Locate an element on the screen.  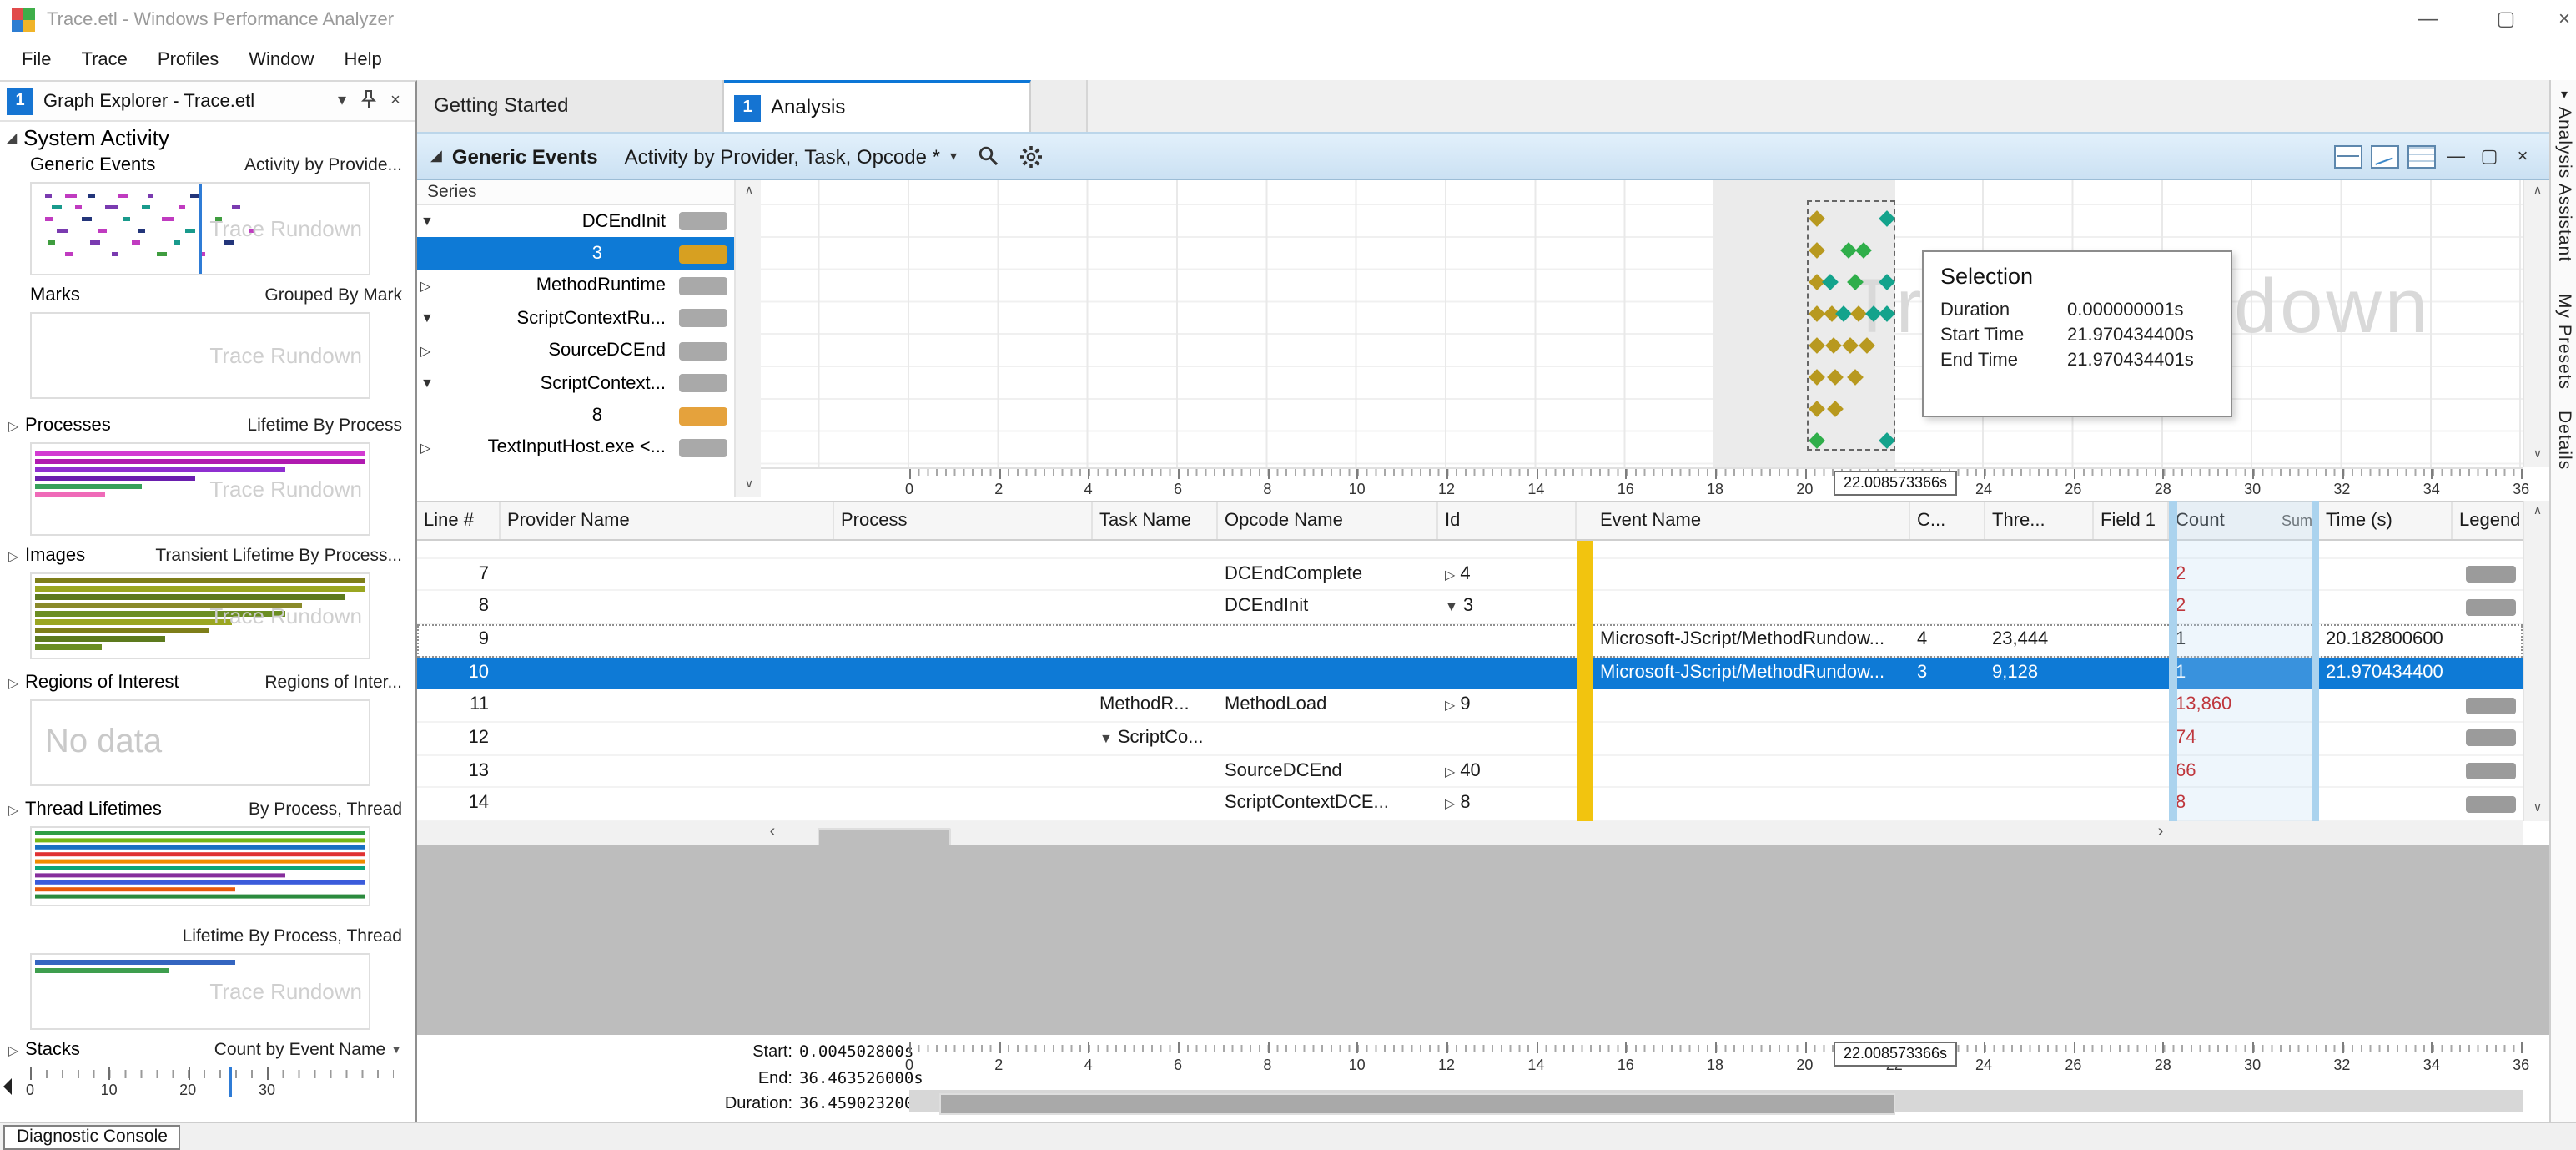
thumbnail-generic-events: Trace Rundown is located at coordinates (200, 229).